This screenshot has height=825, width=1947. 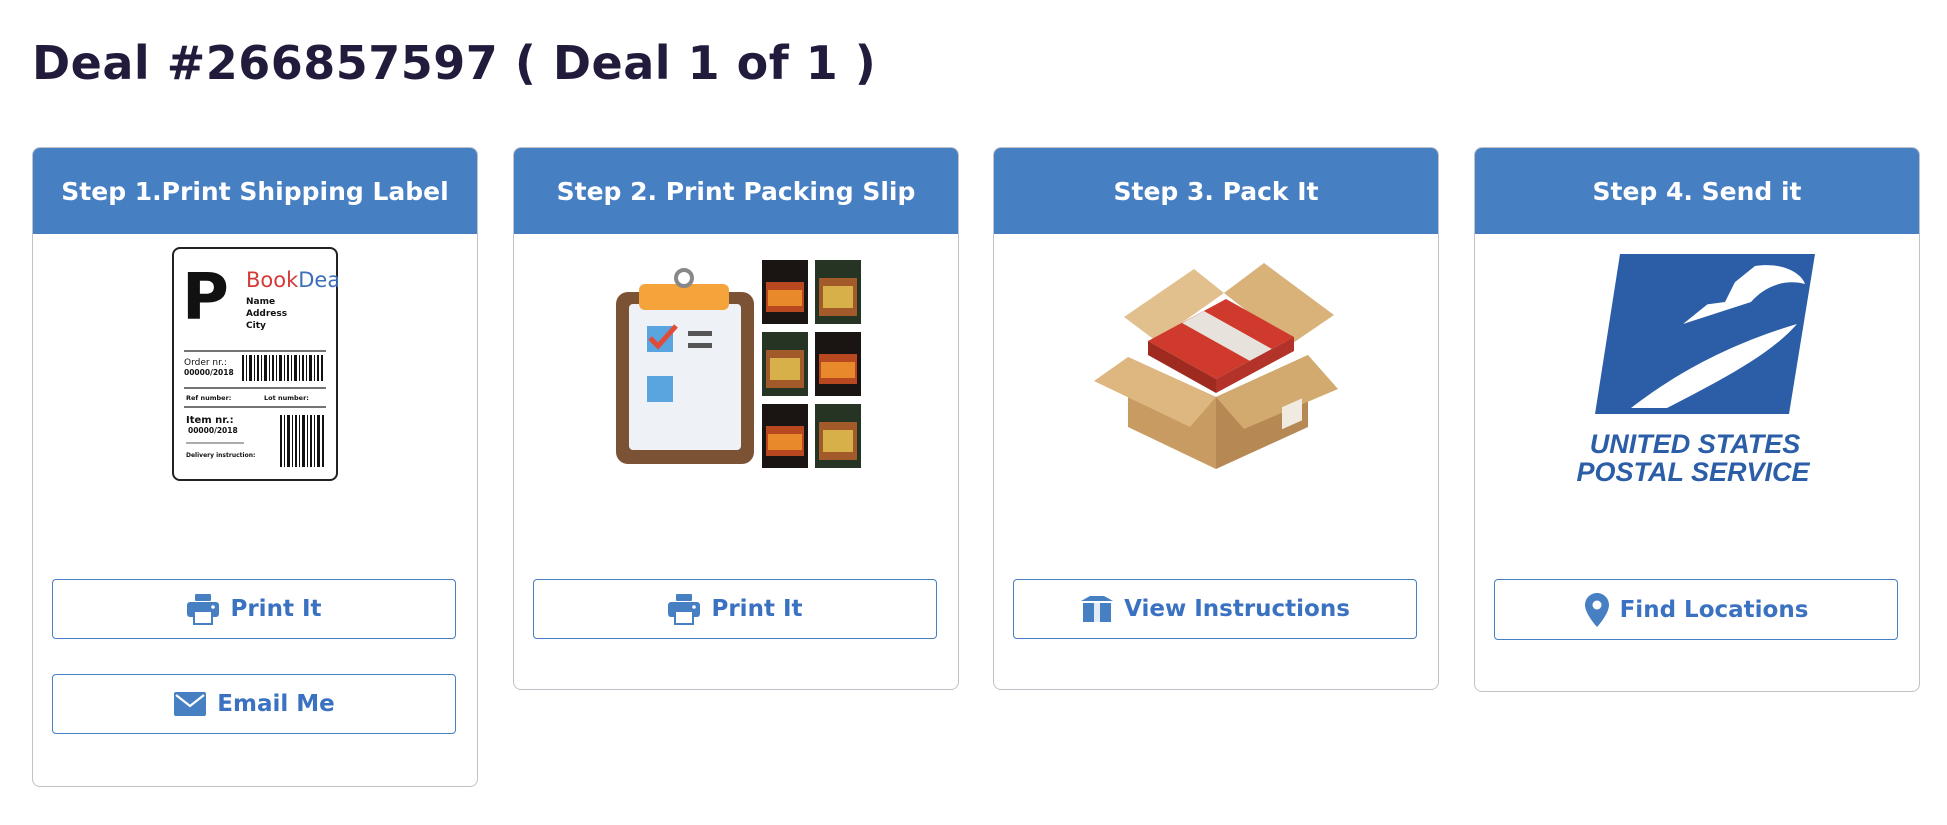 What do you see at coordinates (190, 704) in the screenshot?
I see `envelope-icon` at bounding box center [190, 704].